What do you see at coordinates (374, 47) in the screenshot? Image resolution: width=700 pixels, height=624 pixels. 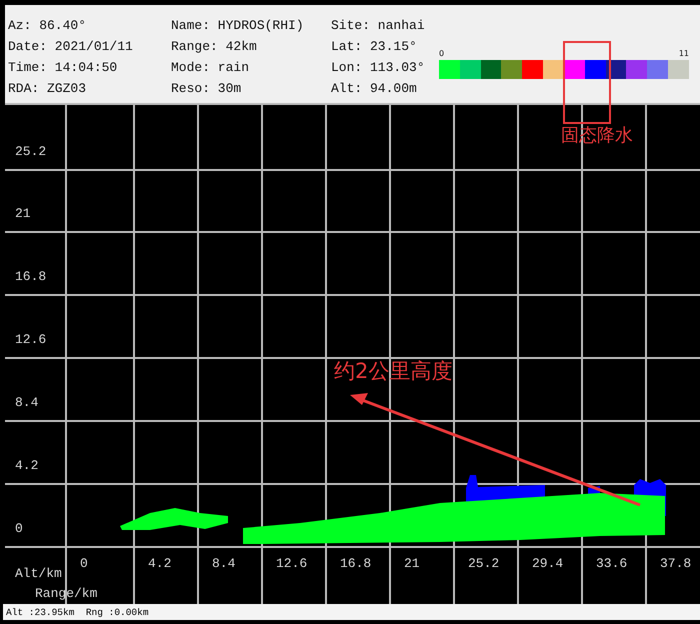 I see `info-text: Lat: 23.15°` at bounding box center [374, 47].